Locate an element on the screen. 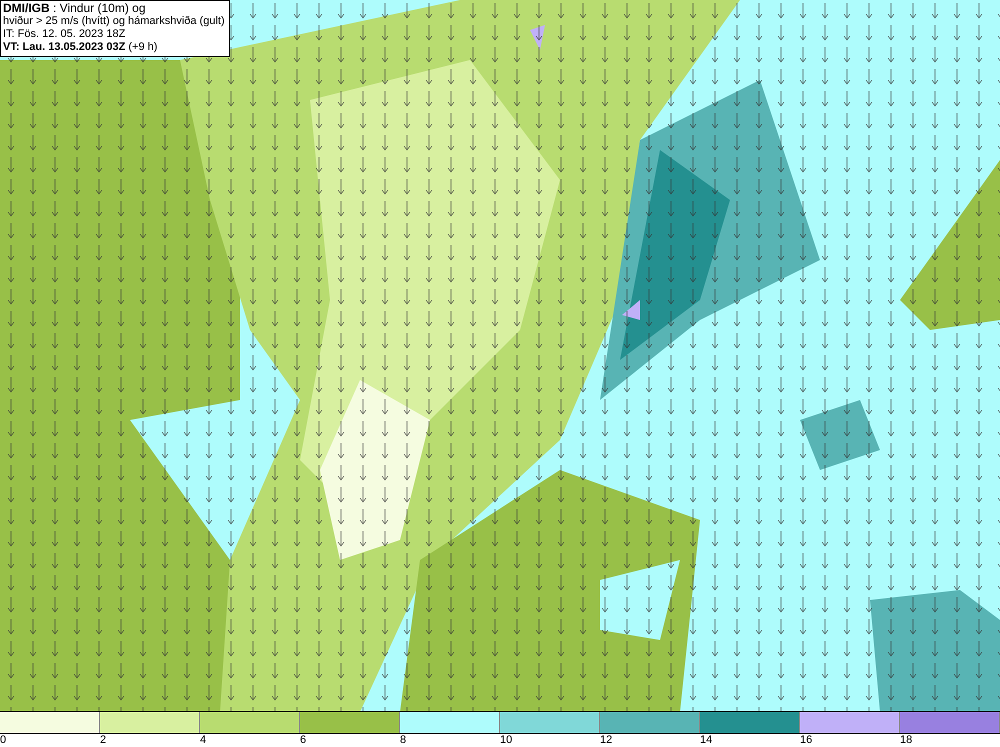  scale-tick-label: 12 is located at coordinates (607, 740).